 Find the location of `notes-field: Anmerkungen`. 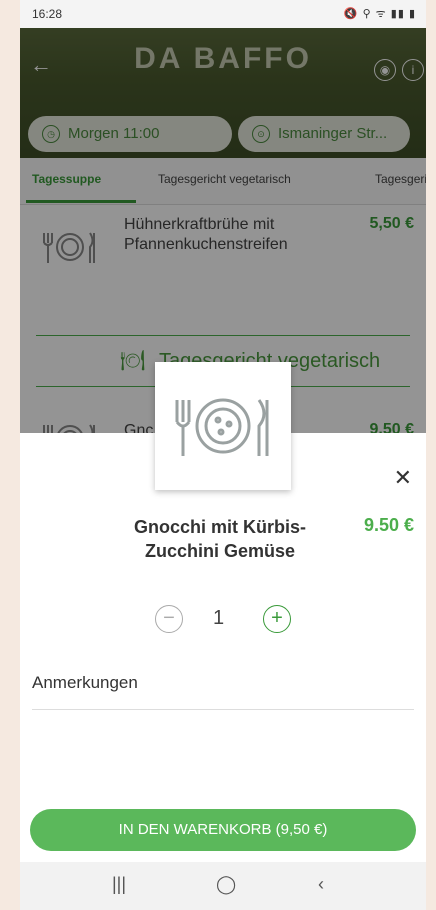

notes-field: Anmerkungen is located at coordinates (85, 683).